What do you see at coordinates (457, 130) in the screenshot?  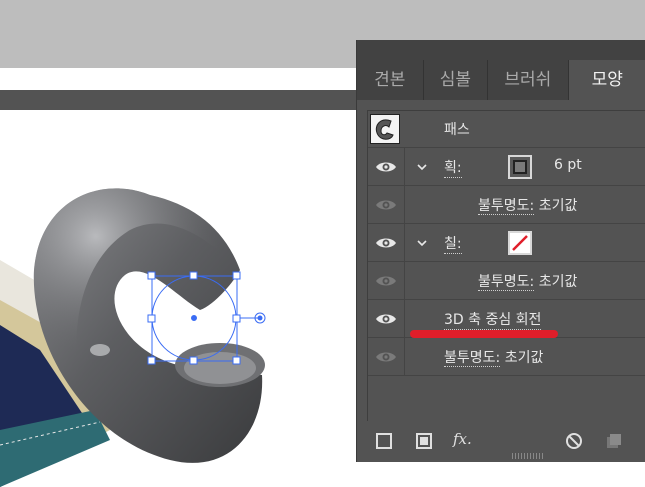 I see `object-label: 패스` at bounding box center [457, 130].